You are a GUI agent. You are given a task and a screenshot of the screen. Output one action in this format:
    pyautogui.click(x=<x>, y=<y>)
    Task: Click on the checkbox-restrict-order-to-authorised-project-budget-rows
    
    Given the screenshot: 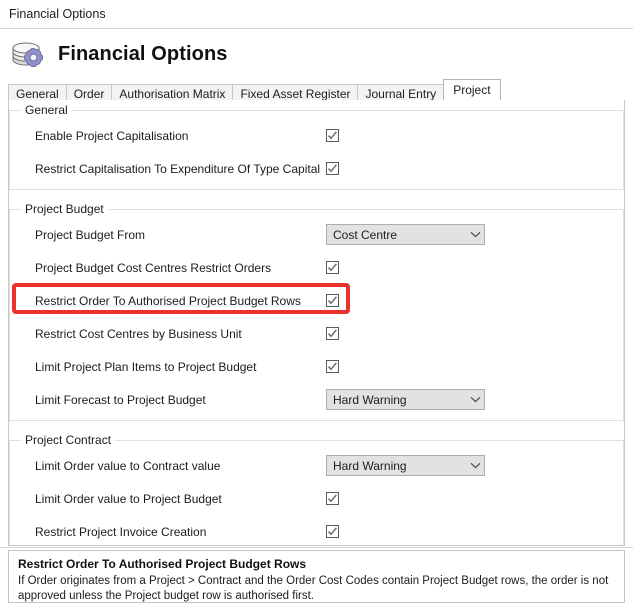 What is the action you would take?
    pyautogui.click(x=332, y=300)
    